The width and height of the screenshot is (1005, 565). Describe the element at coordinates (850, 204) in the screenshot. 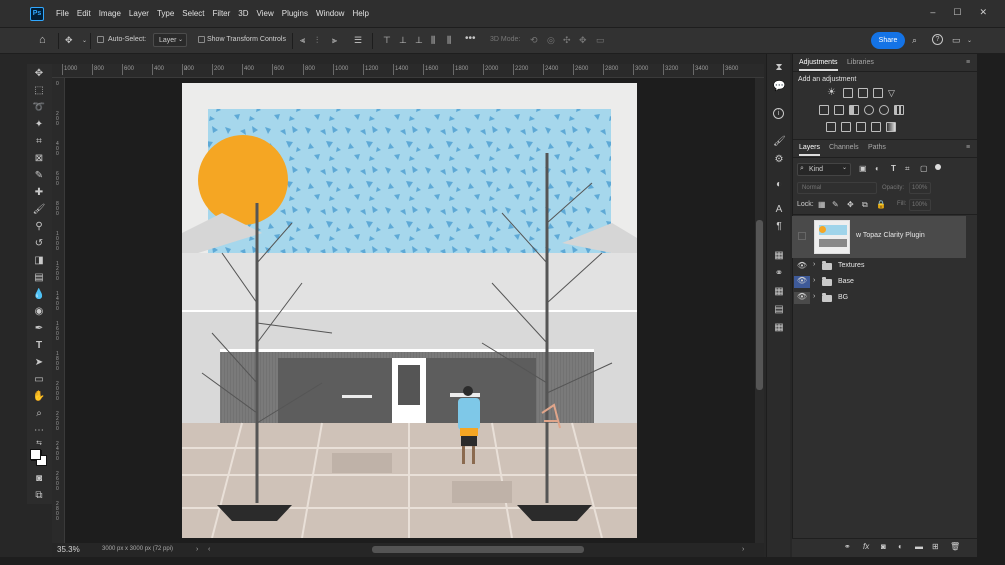

I see `lock-position-icon: ✥` at that location.